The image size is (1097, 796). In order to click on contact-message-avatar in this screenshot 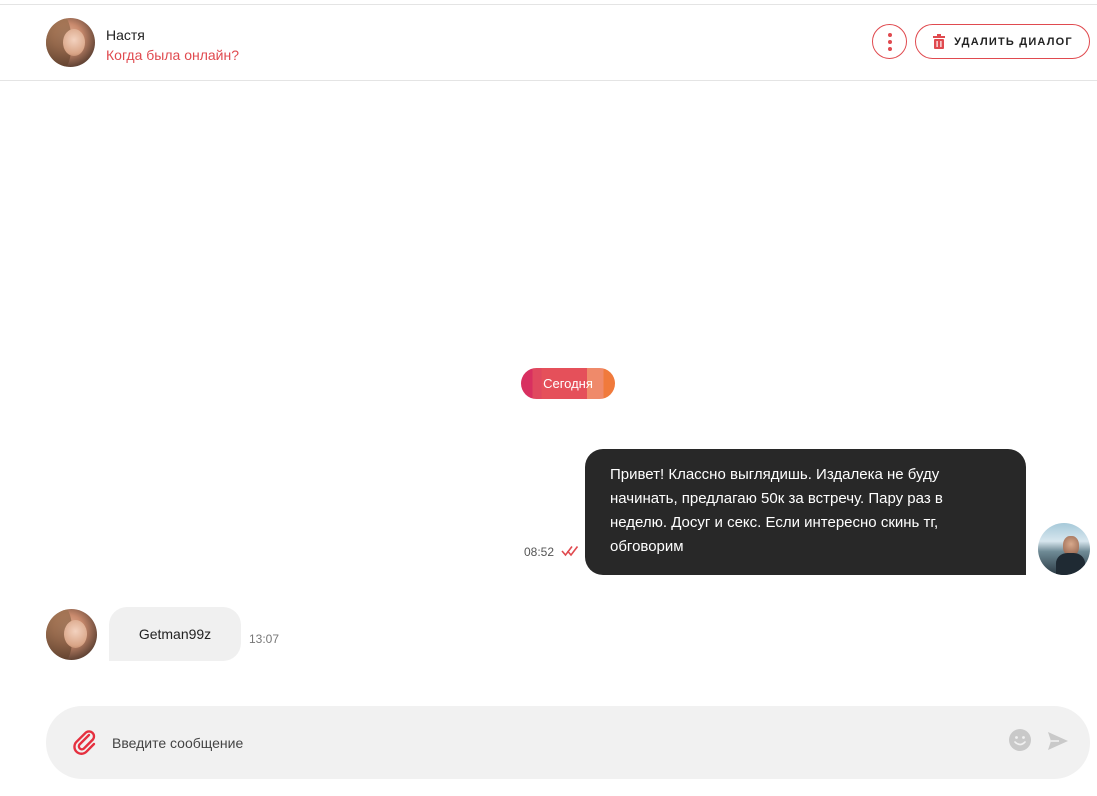, I will do `click(71, 634)`.